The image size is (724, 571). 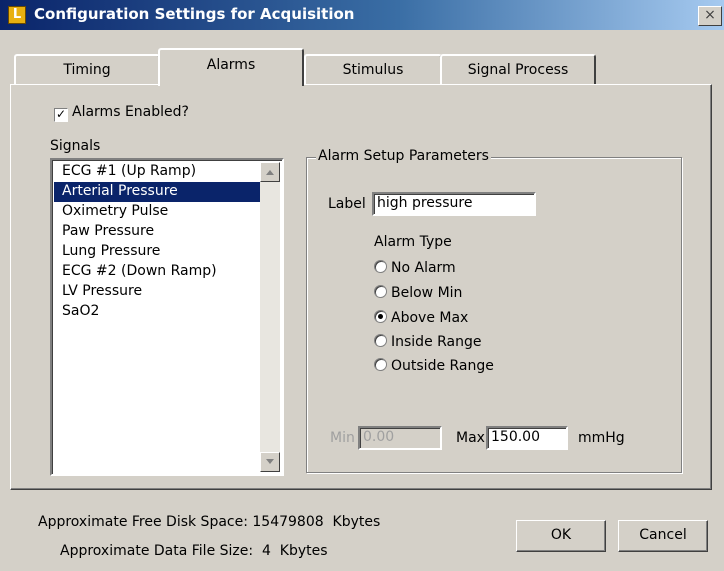 What do you see at coordinates (436, 342) in the screenshot?
I see `radio-label: Inside Range` at bounding box center [436, 342].